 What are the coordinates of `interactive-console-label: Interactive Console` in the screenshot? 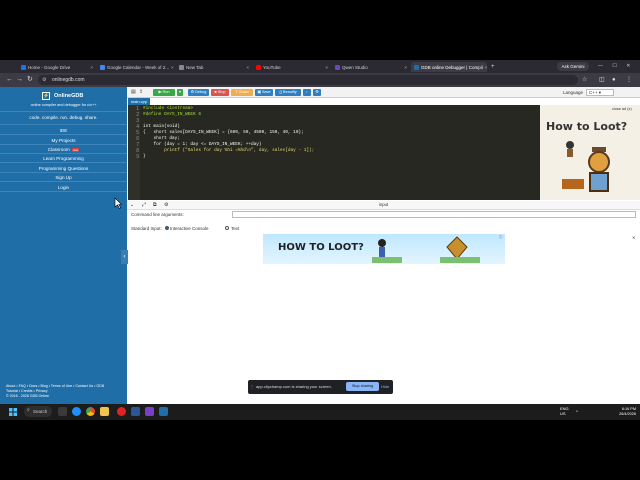 It's located at (189, 228).